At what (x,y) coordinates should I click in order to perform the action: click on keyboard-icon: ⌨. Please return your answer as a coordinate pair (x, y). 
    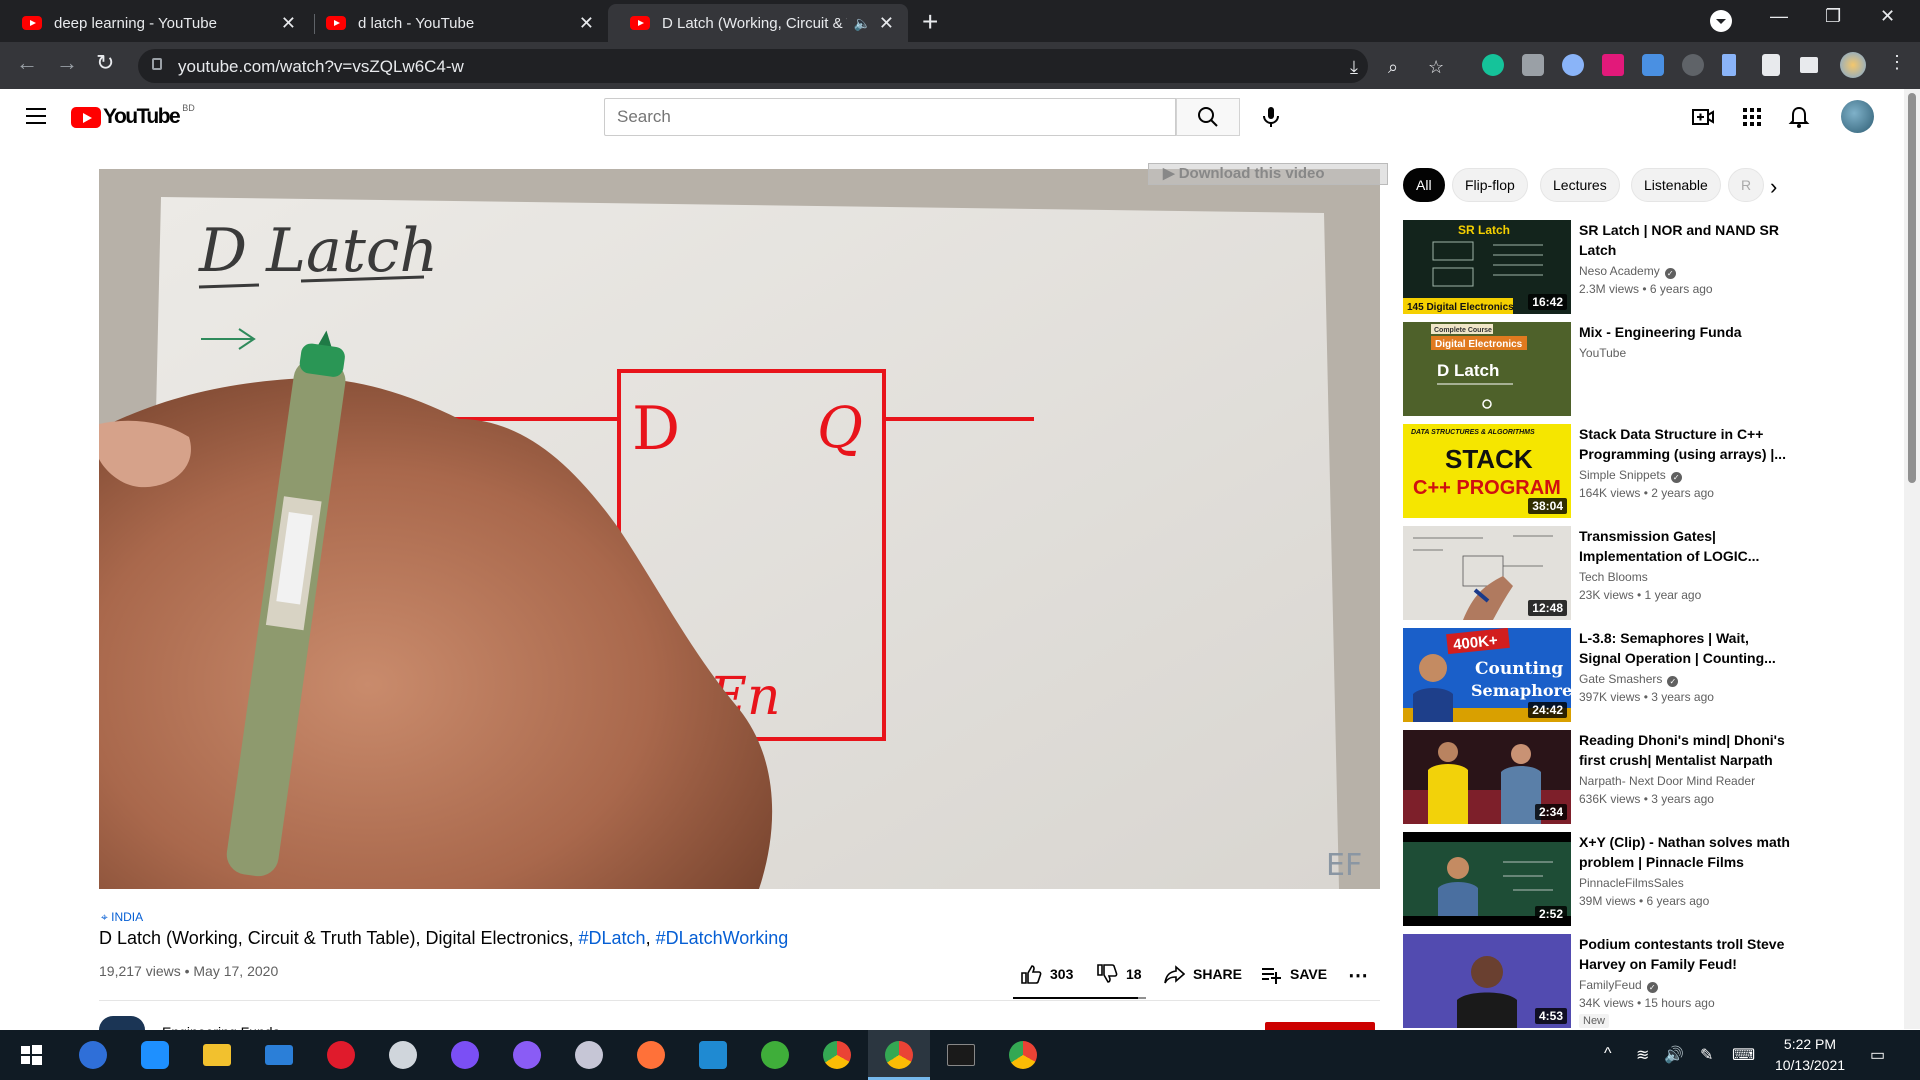
    Looking at the image, I should click on (1743, 1055).